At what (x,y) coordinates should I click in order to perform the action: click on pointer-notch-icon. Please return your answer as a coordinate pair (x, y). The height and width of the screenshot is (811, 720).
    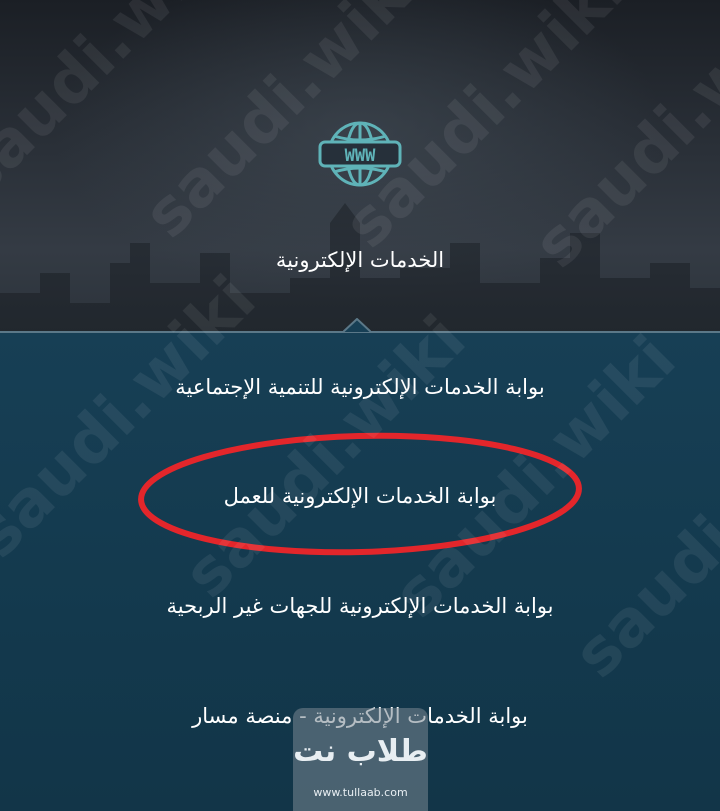
    Looking at the image, I should click on (357, 325).